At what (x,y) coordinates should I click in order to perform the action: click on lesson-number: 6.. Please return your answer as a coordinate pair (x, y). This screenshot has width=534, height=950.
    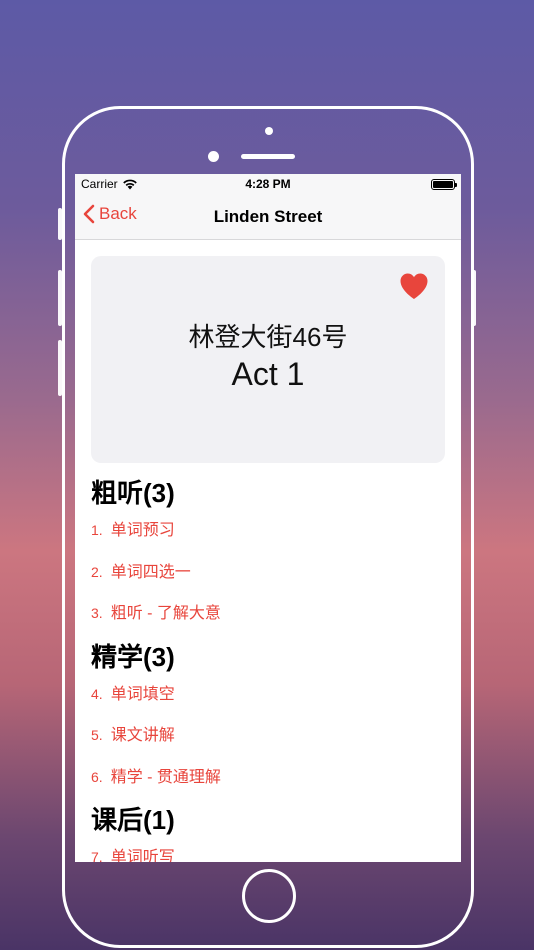
    Looking at the image, I should click on (97, 776).